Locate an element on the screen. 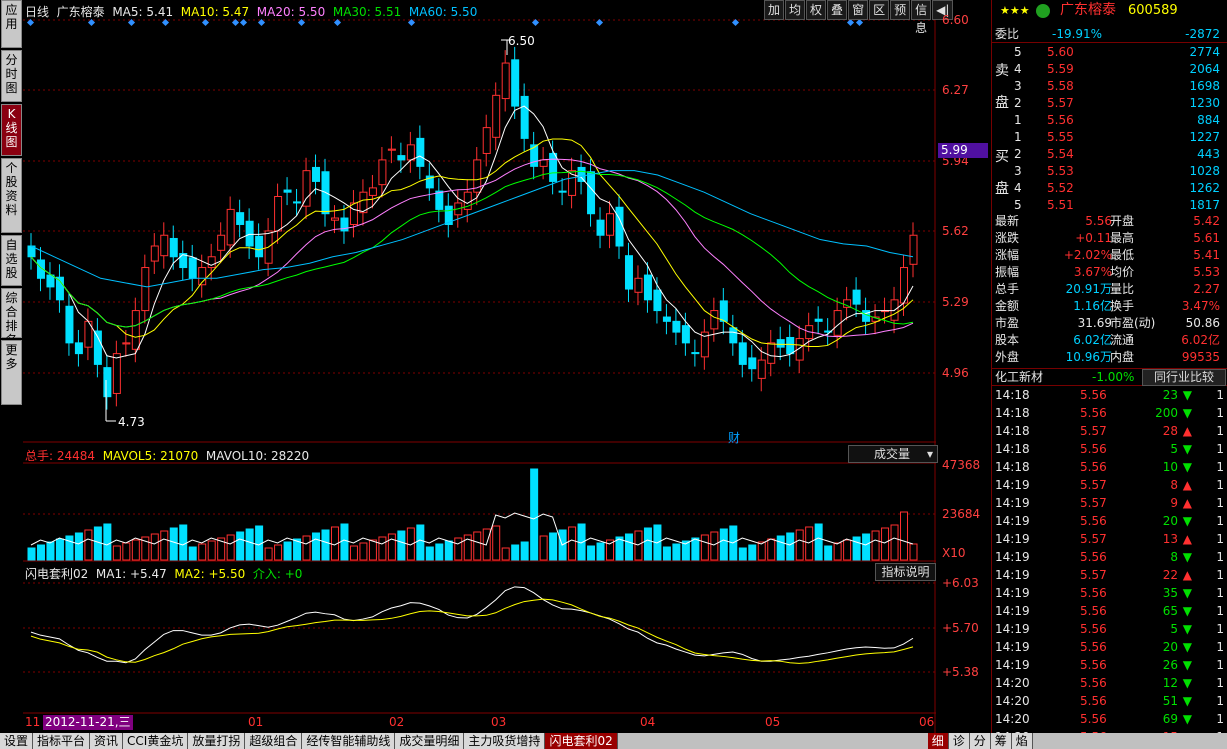  tick-row: 14:19 5.56 8 ▼ 1 is located at coordinates (1109, 557).